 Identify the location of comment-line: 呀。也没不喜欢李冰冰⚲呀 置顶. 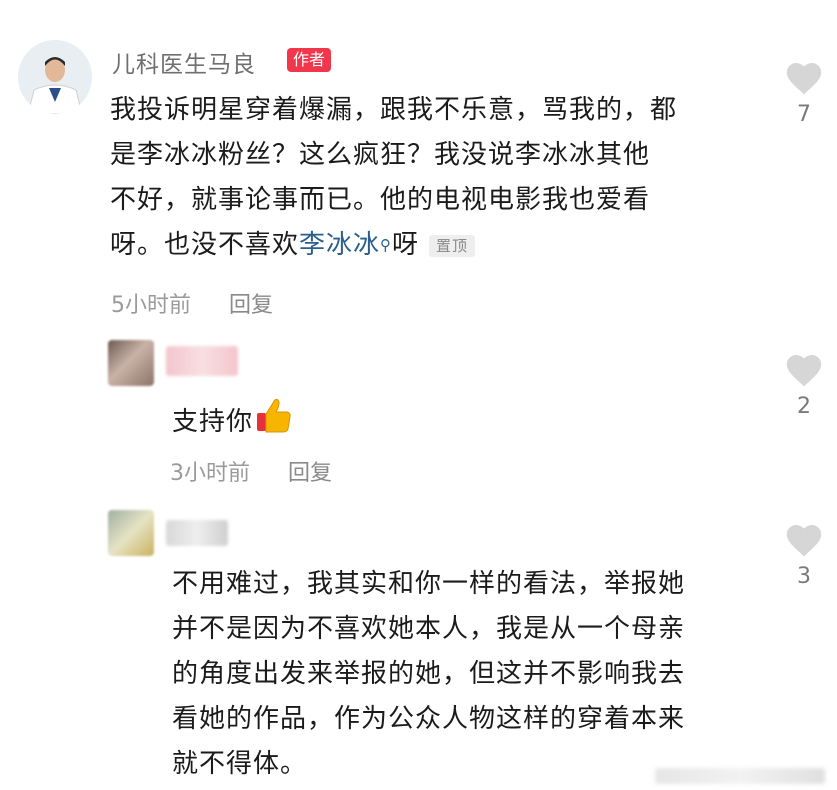
(440, 245).